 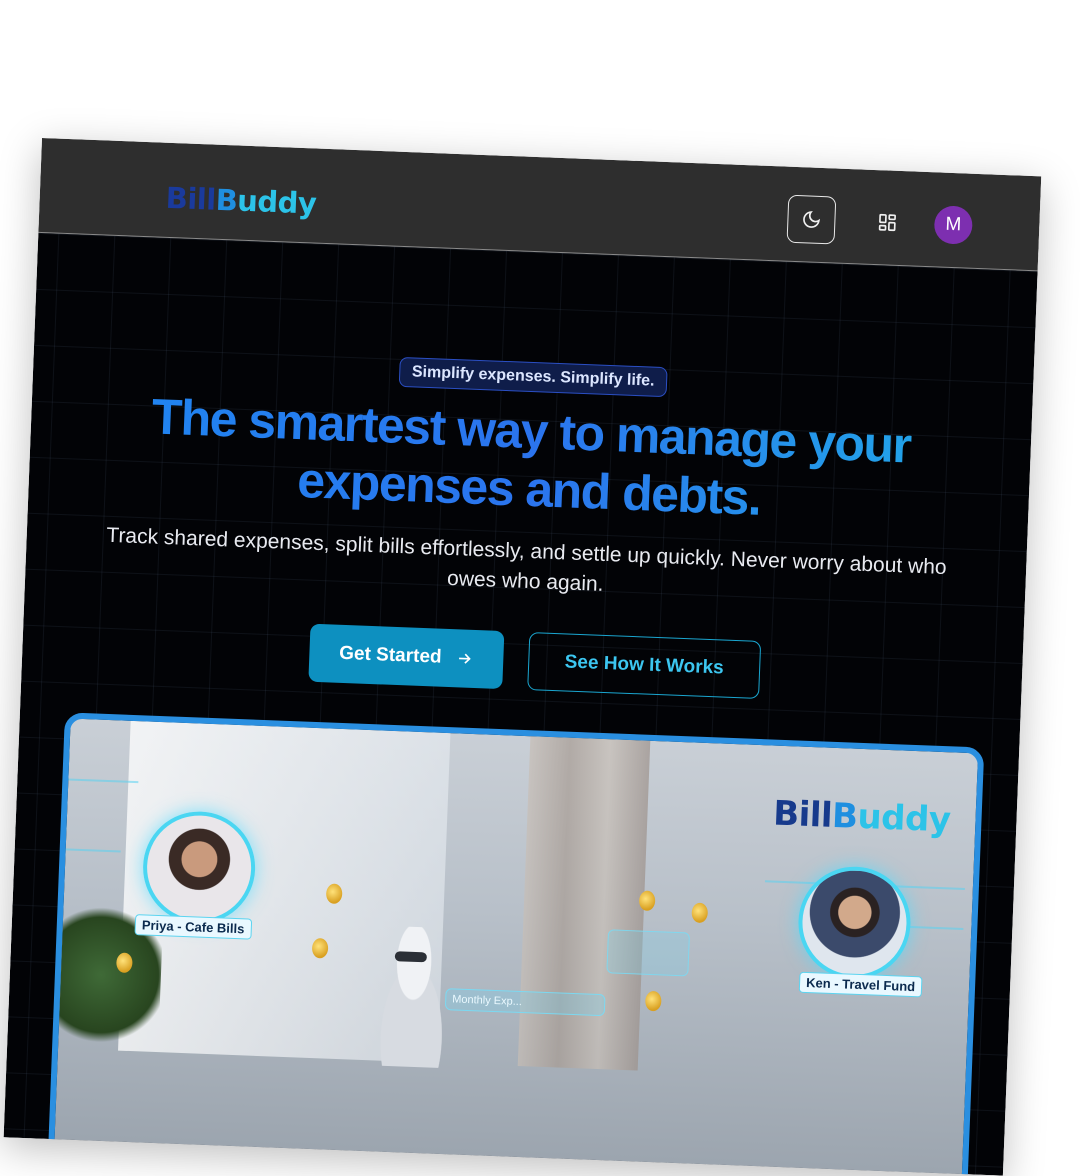 I want to click on circuit-line, so click(x=93, y=850).